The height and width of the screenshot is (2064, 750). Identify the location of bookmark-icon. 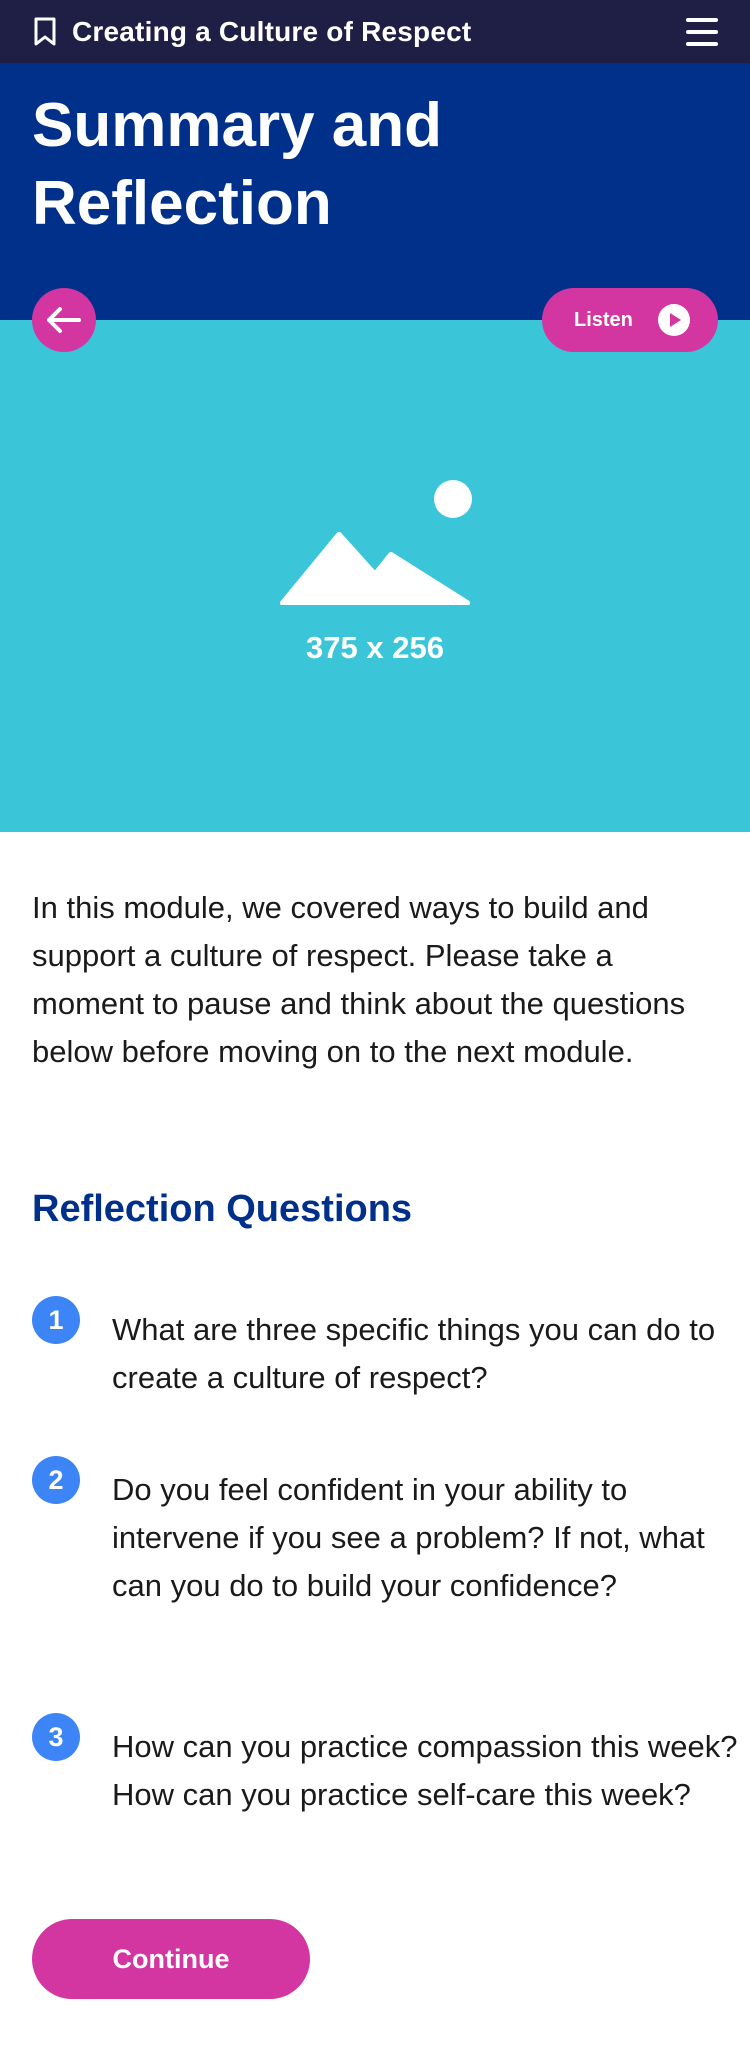
(45, 32).